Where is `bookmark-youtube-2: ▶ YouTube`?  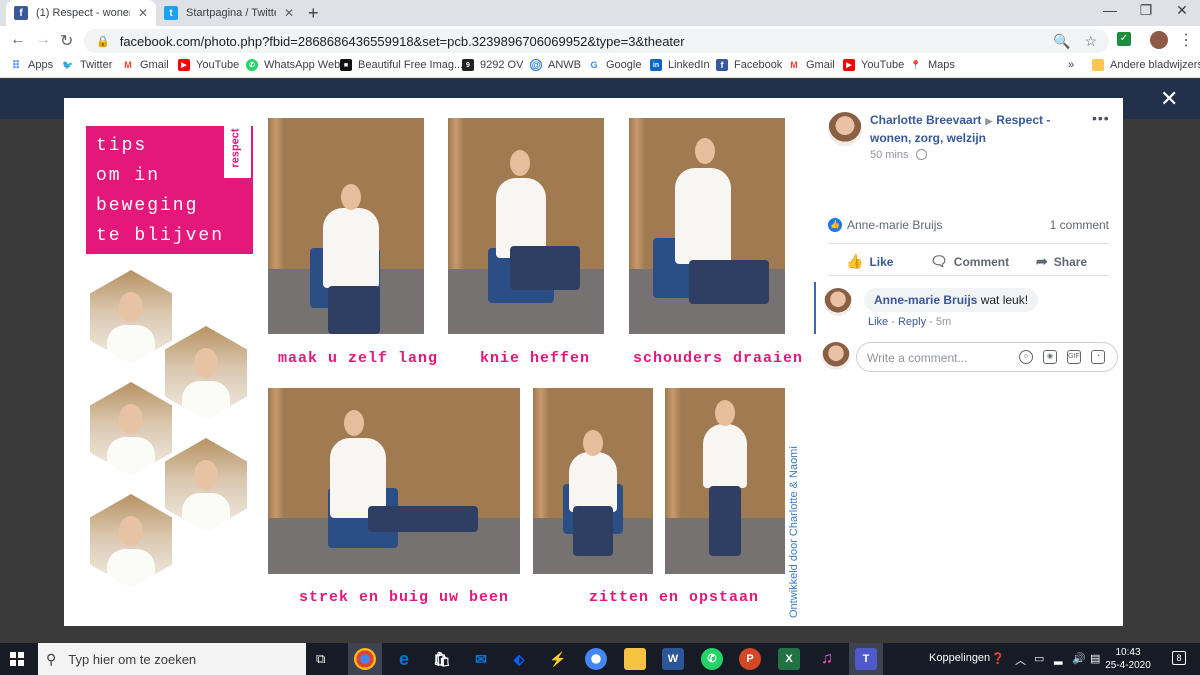 bookmark-youtube-2: ▶ YouTube is located at coordinates (873, 65).